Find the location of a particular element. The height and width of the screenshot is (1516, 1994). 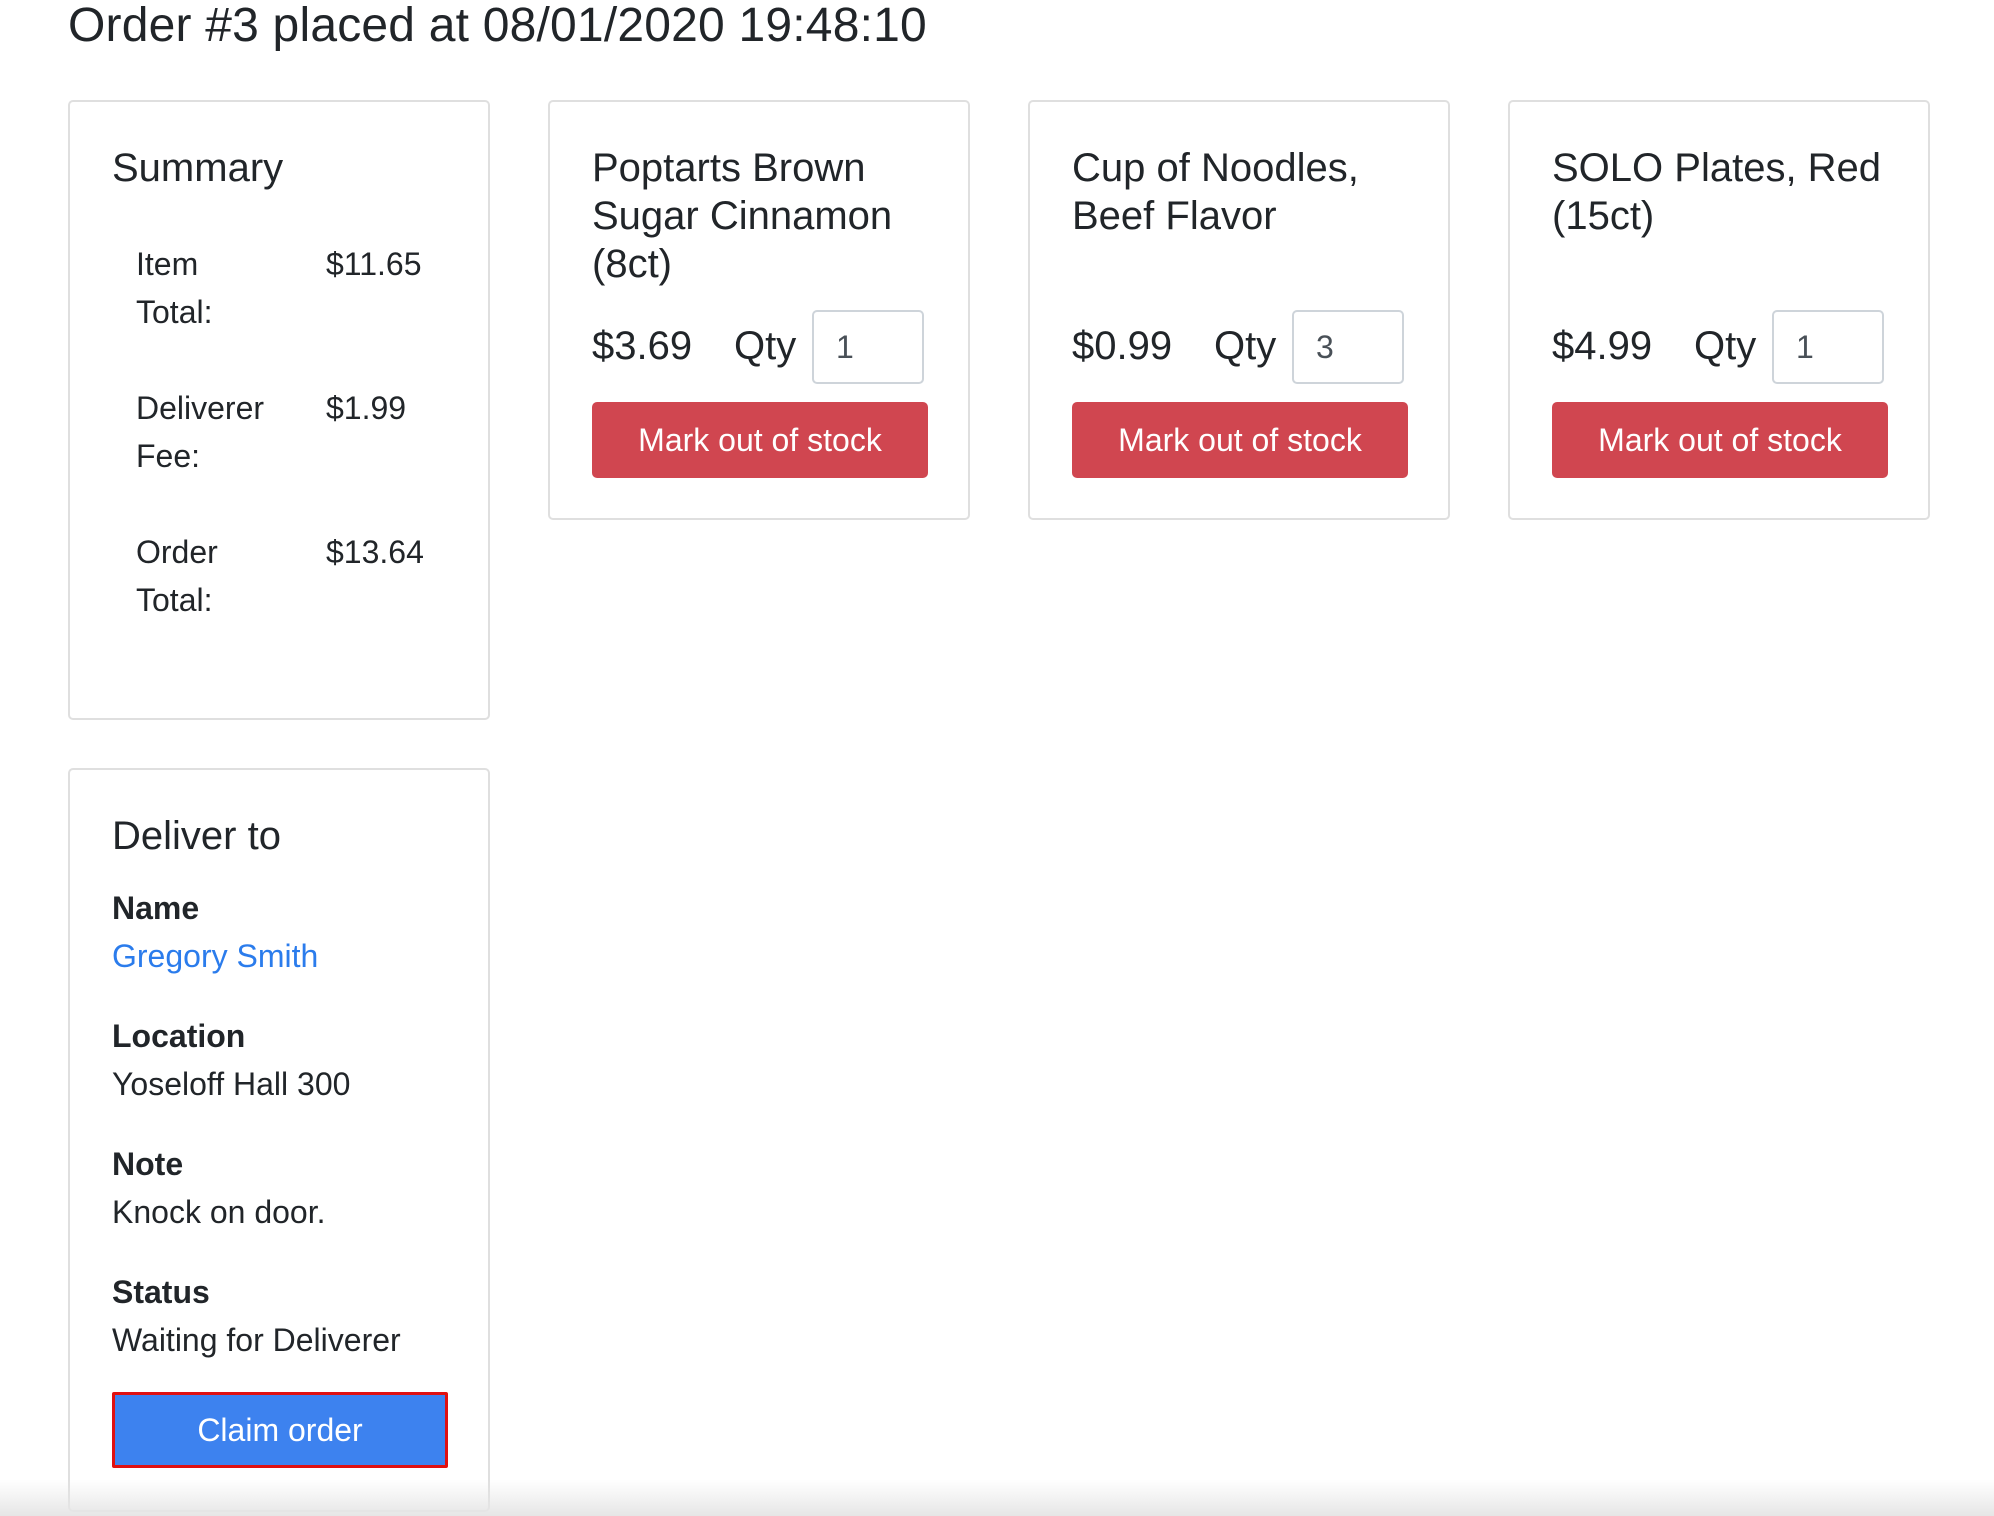

product-price: $0.99 is located at coordinates (1122, 346).